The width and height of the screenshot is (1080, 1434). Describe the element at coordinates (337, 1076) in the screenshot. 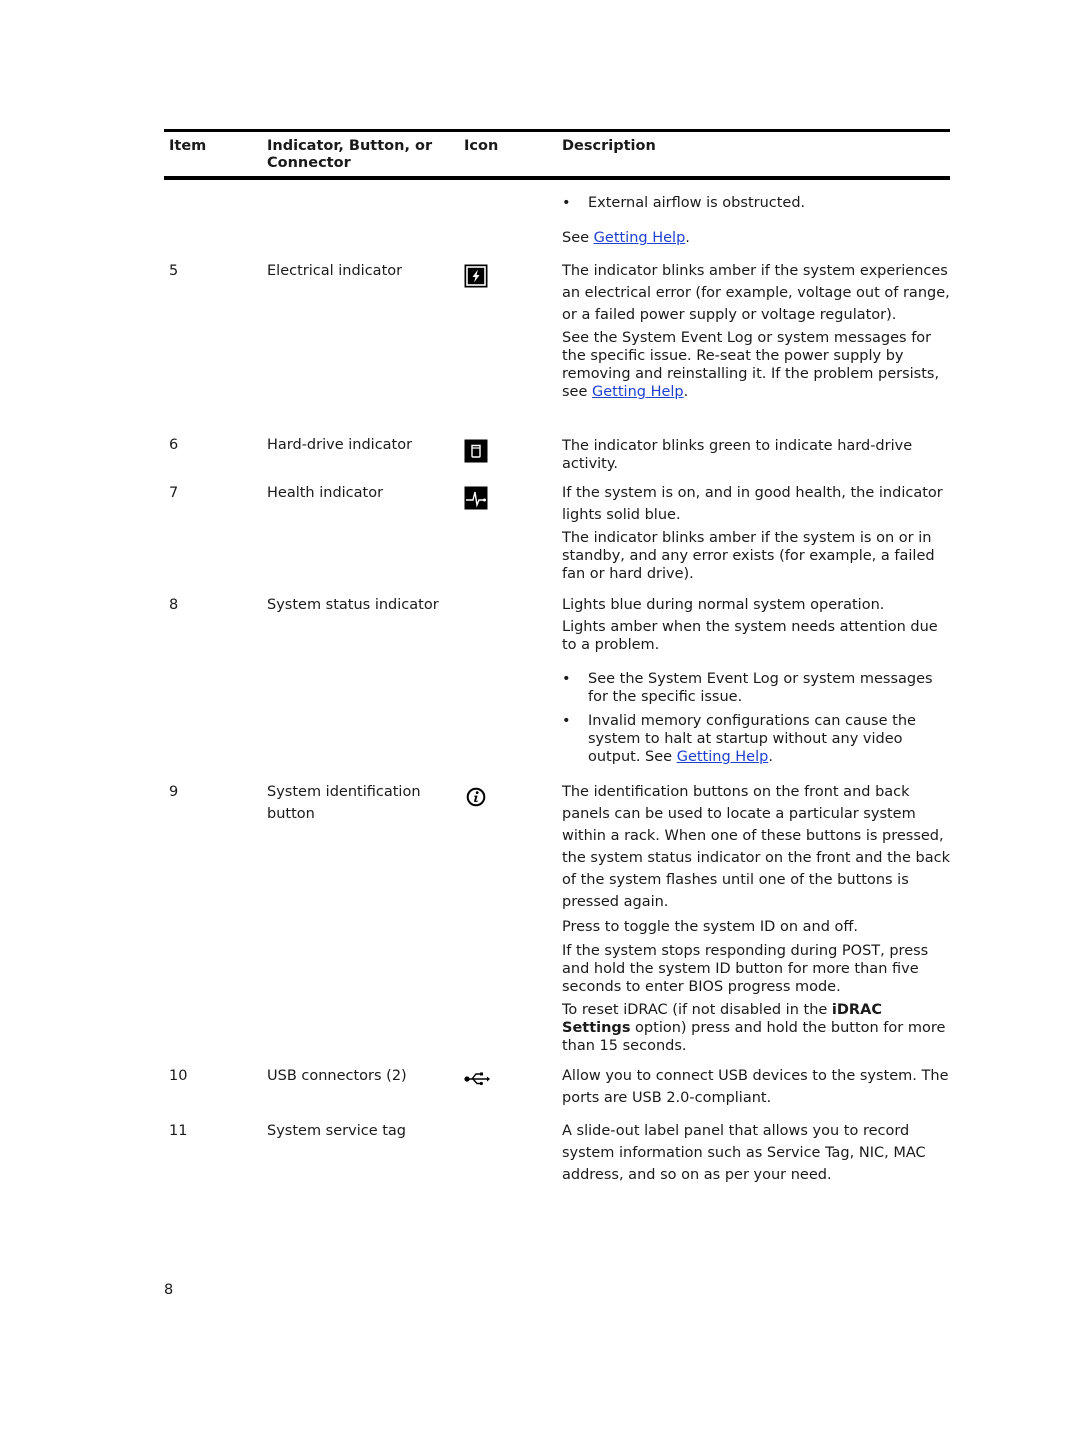

I see `indicator-name: USB connectors (2)` at that location.